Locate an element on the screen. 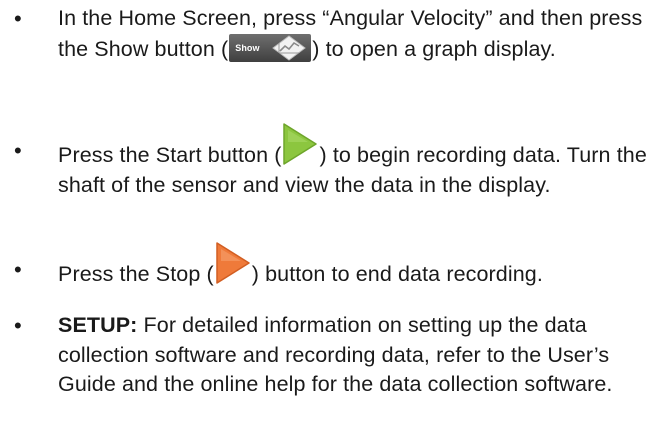  start-button is located at coordinates (300, 144).